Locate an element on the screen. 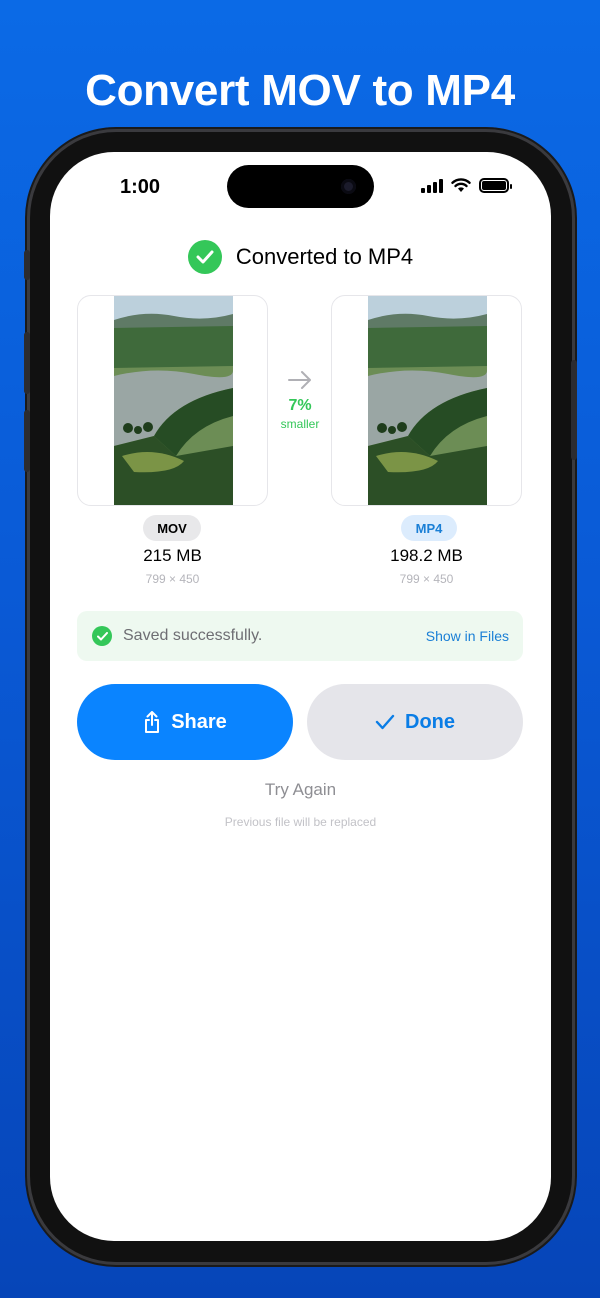 Image resolution: width=600 pixels, height=1298 pixels. dynamic-island is located at coordinates (300, 186).